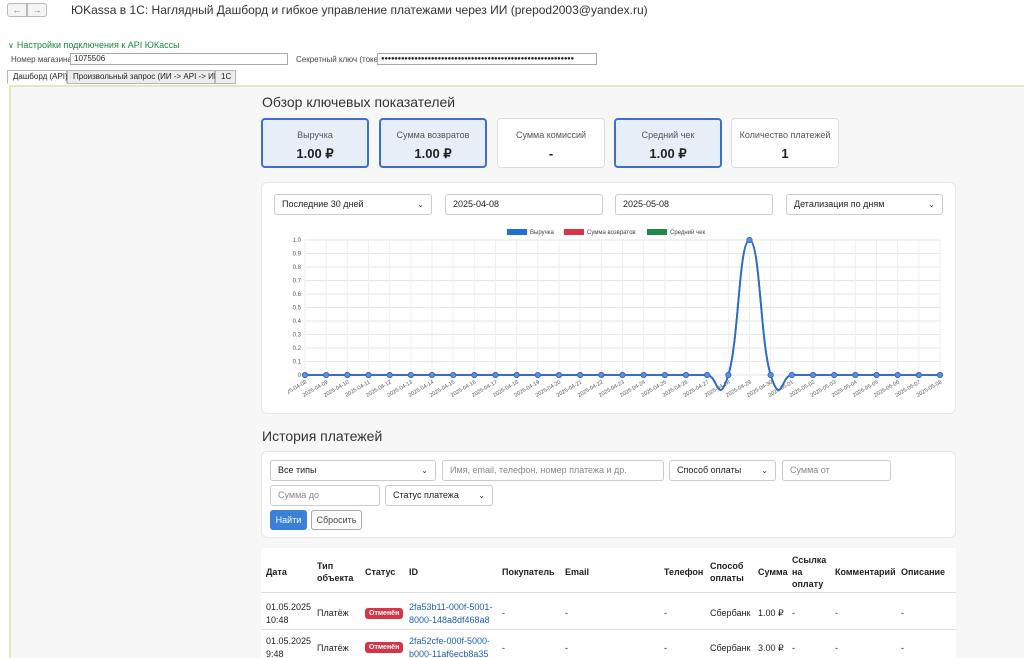 The image size is (1024, 658). Describe the element at coordinates (684, 572) in the screenshot. I see `column-header-phone: Телефон` at that location.